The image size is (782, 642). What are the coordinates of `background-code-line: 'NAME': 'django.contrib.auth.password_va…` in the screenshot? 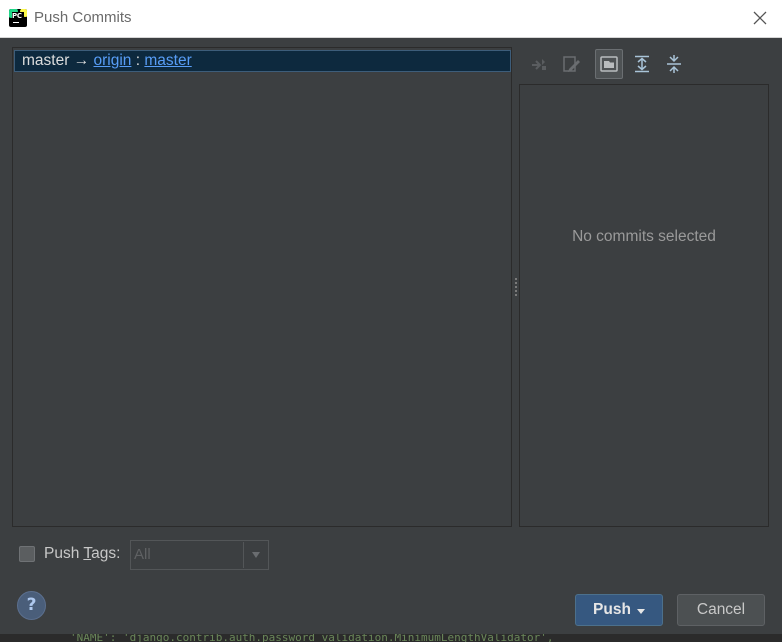 It's located at (312, 638).